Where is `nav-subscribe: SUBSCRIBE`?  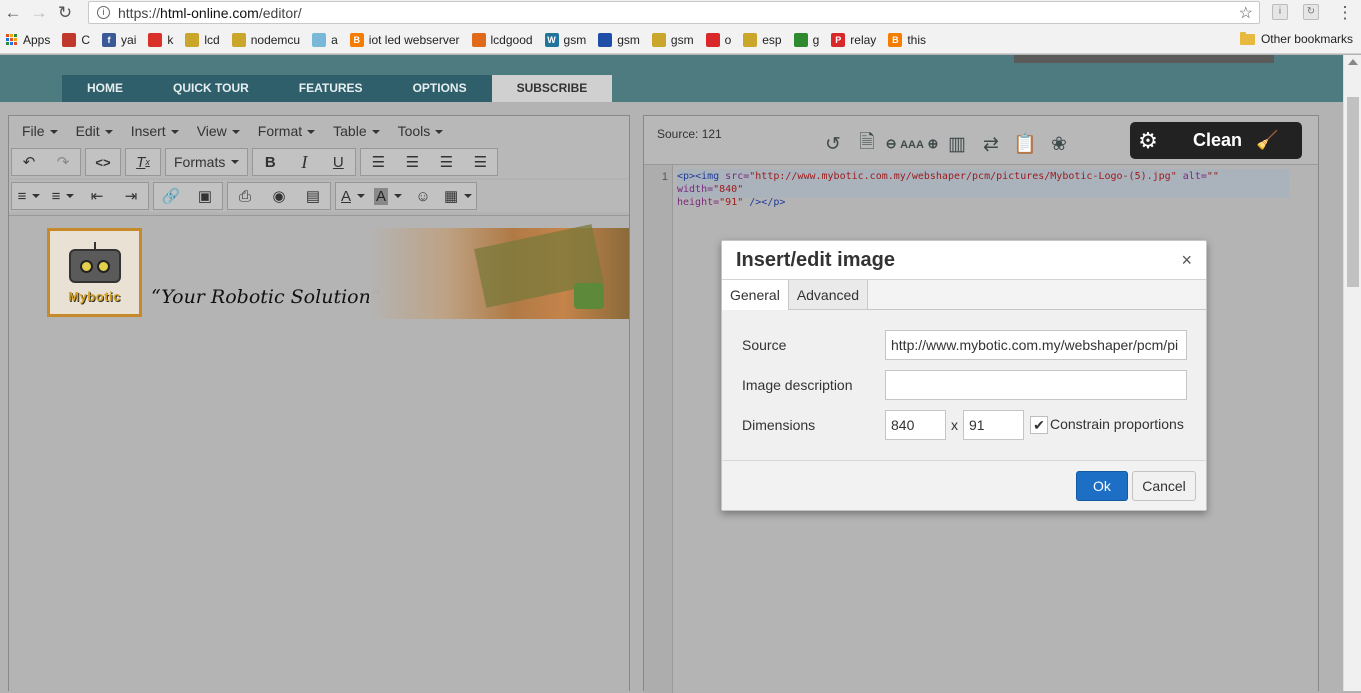
nav-subscribe: SUBSCRIBE is located at coordinates (552, 88).